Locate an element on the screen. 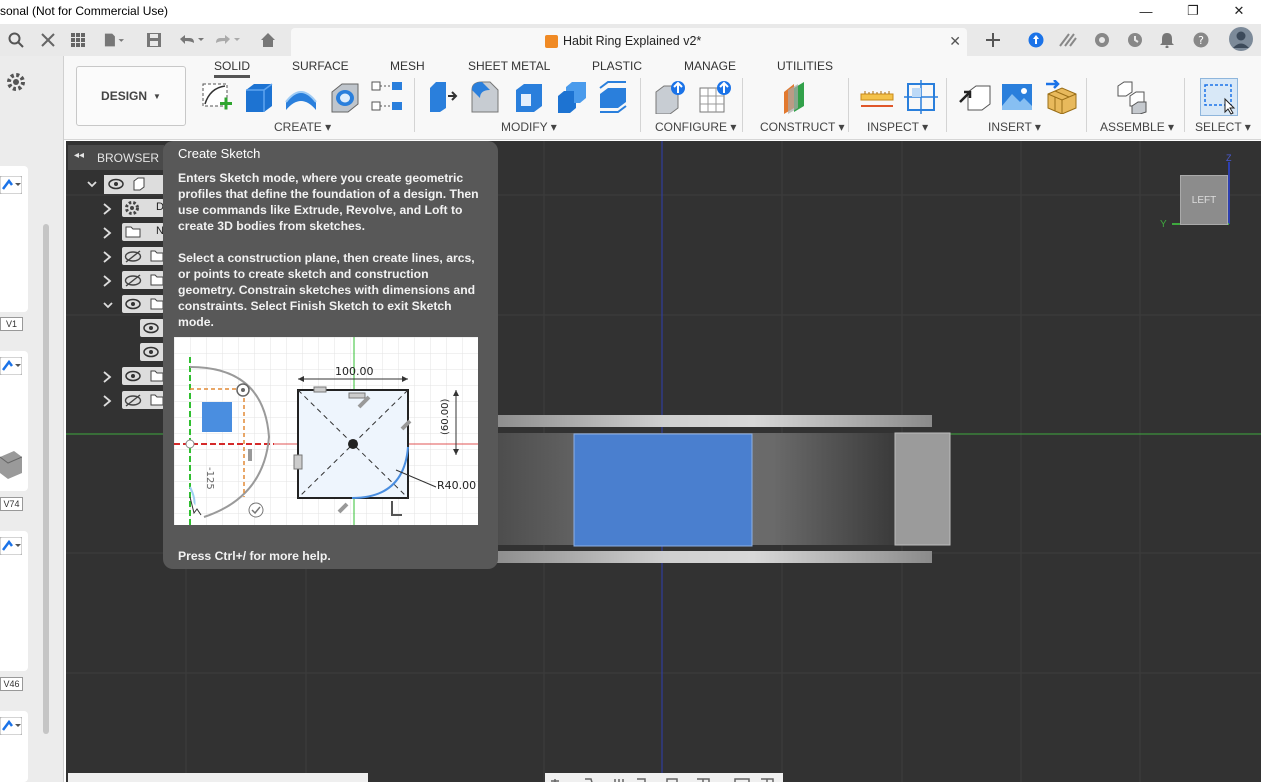 This screenshot has width=1261, height=782. tab-manage: MANAGE is located at coordinates (710, 66).